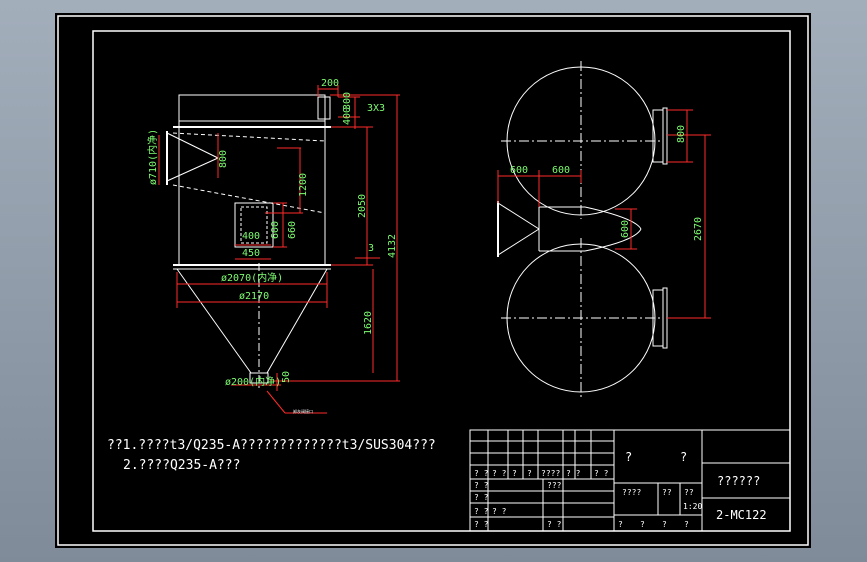 Image resolution: width=867 pixels, height=562 pixels. What do you see at coordinates (613, 218) in the screenshot?
I see `duct-curve-top` at bounding box center [613, 218].